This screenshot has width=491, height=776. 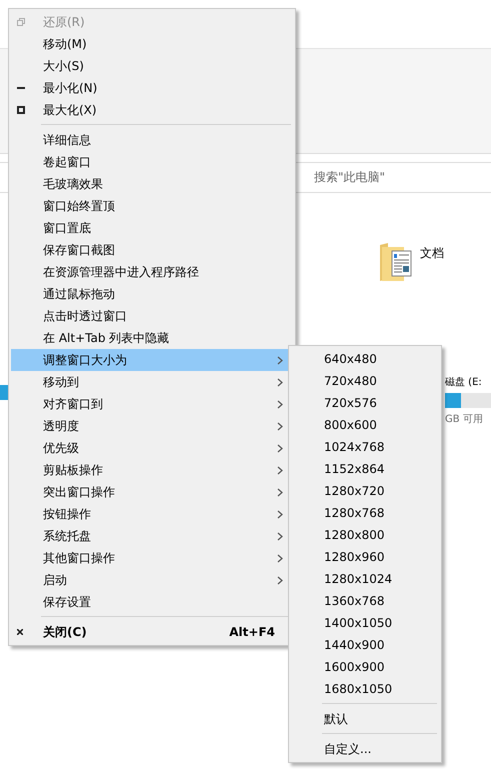 I want to click on menu-item: 720x480, so click(x=365, y=381).